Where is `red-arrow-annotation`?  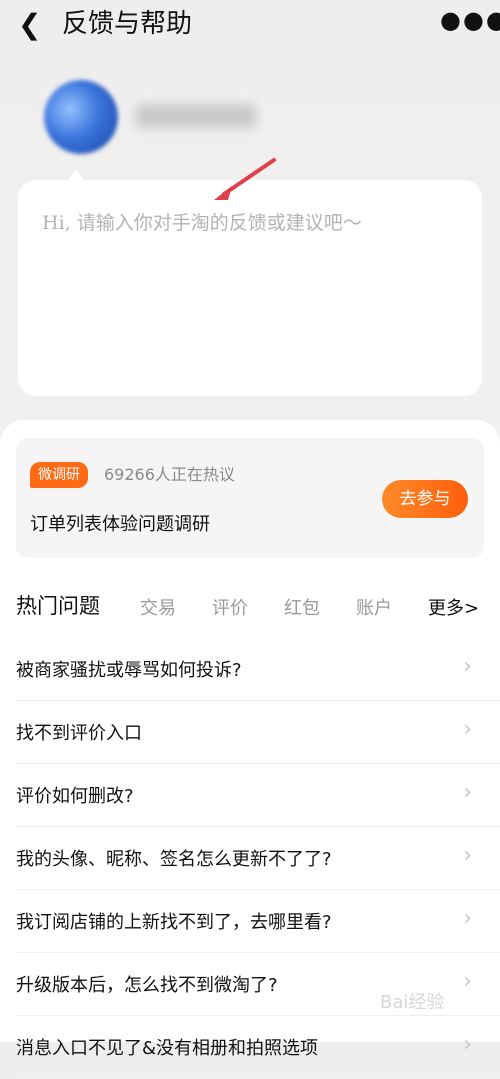
red-arrow-annotation is located at coordinates (245, 179).